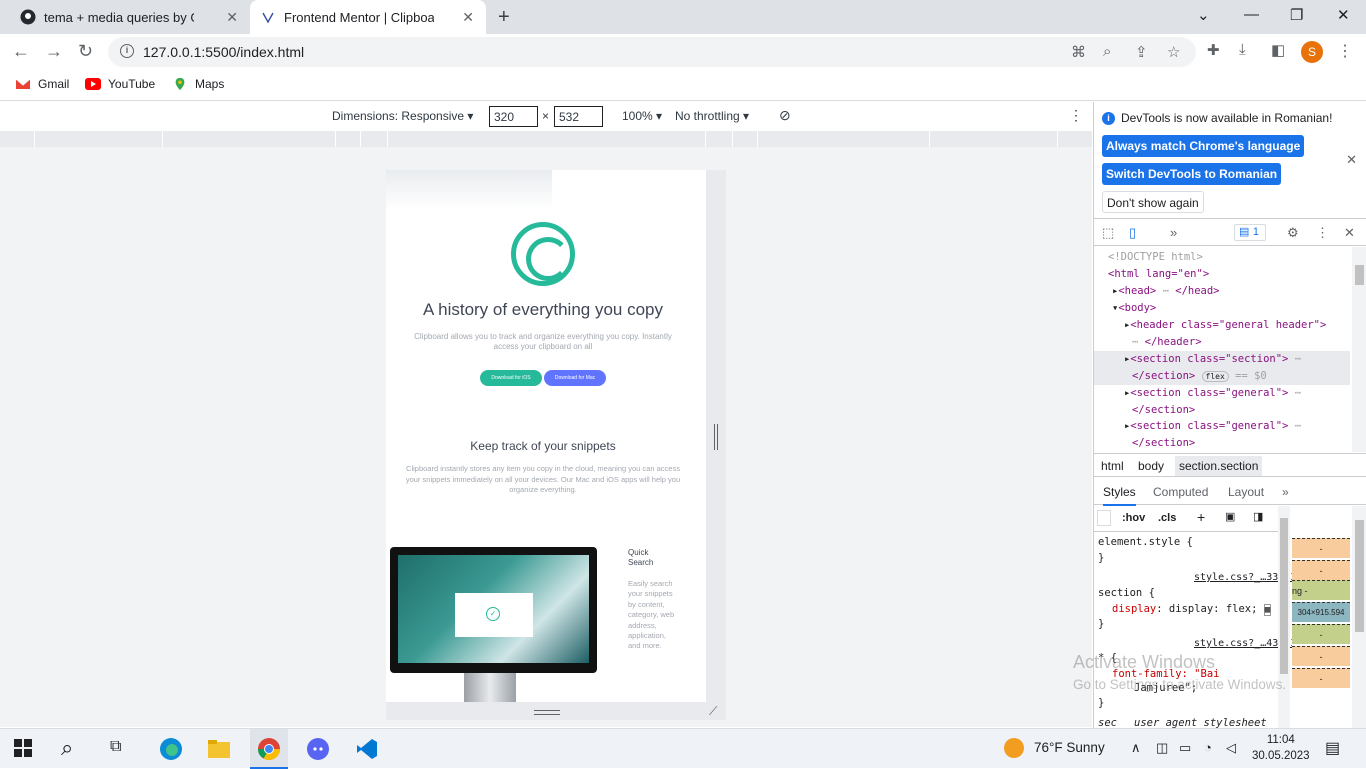 The height and width of the screenshot is (769, 1366). I want to click on message-icon: ▤, so click(1244, 232).